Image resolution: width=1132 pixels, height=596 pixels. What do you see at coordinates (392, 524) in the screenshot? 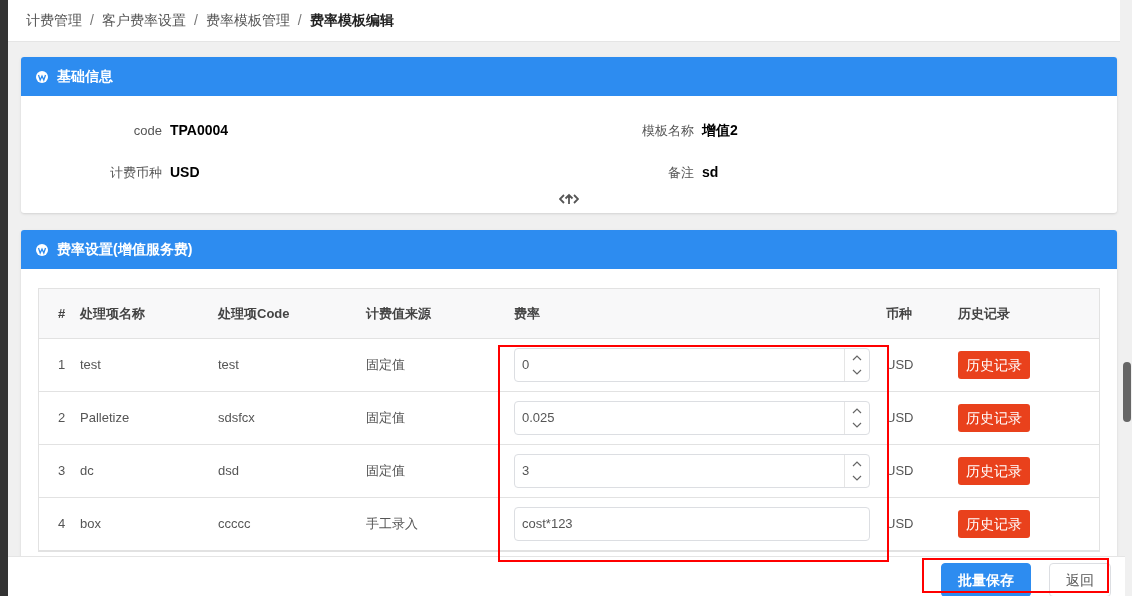
I see `table-cell: 手工录入` at bounding box center [392, 524].